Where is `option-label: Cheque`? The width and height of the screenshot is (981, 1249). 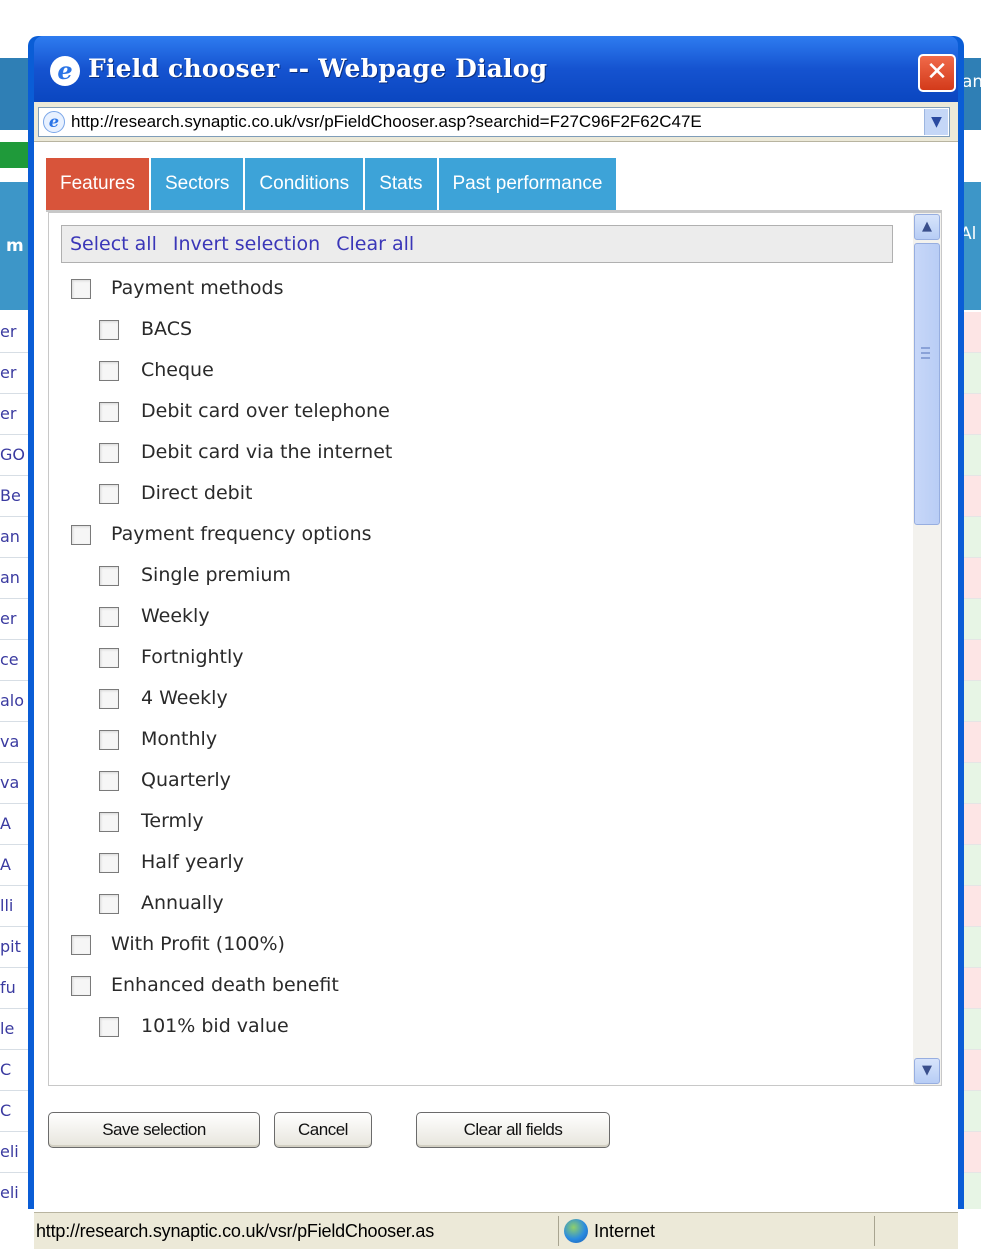 option-label: Cheque is located at coordinates (177, 370).